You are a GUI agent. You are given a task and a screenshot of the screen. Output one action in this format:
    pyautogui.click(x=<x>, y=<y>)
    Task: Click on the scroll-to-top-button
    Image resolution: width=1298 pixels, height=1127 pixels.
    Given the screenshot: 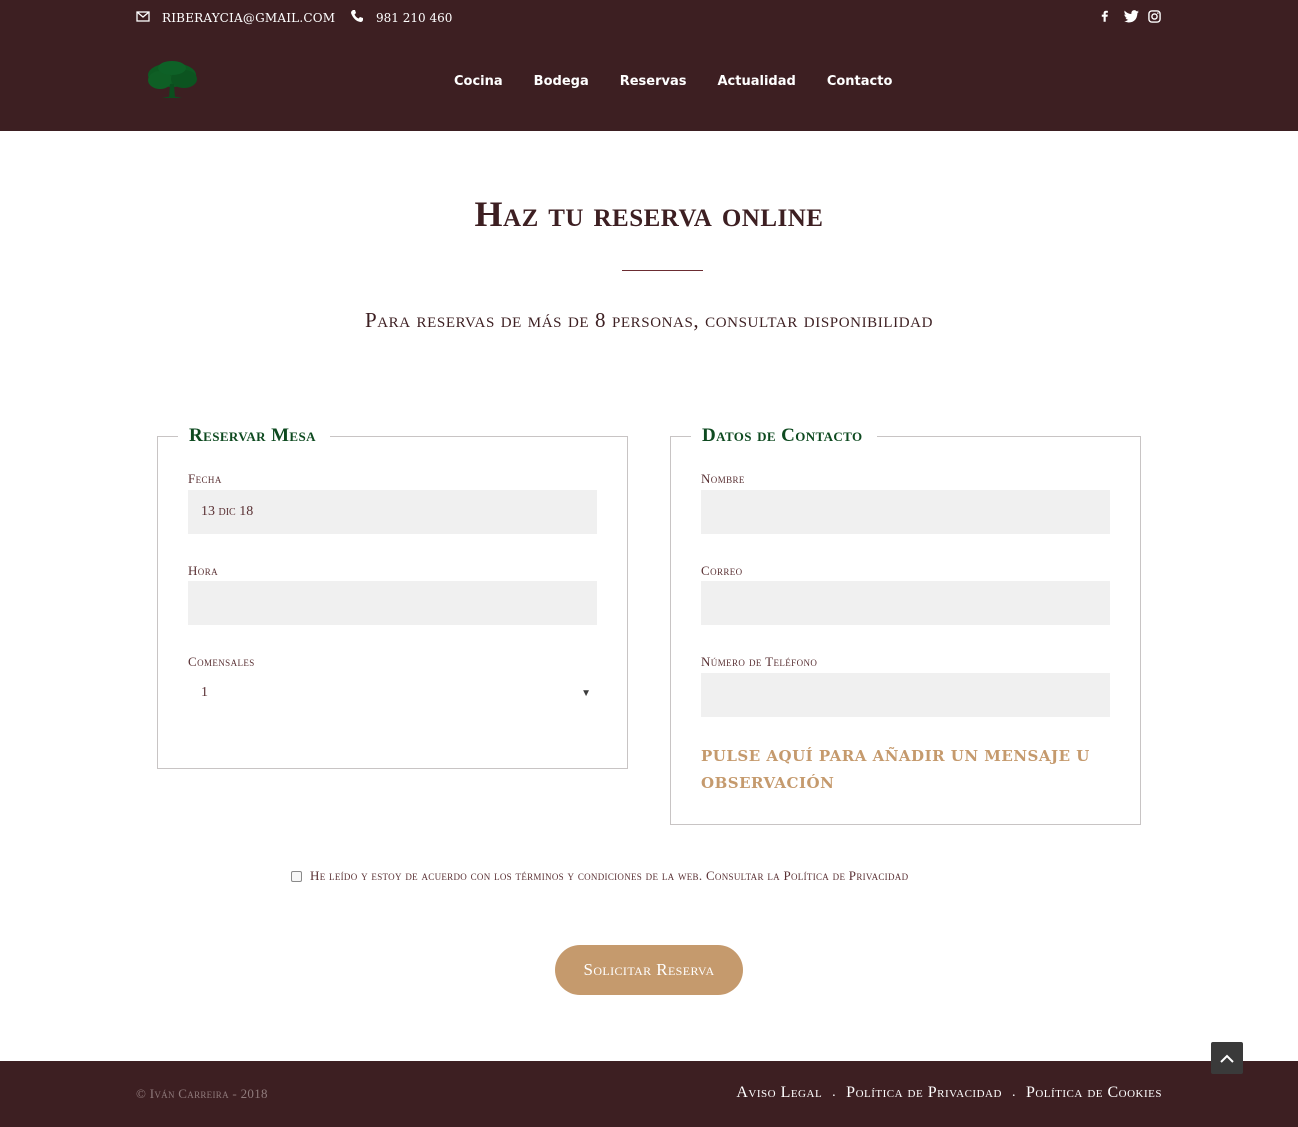 What is the action you would take?
    pyautogui.click(x=1227, y=1058)
    